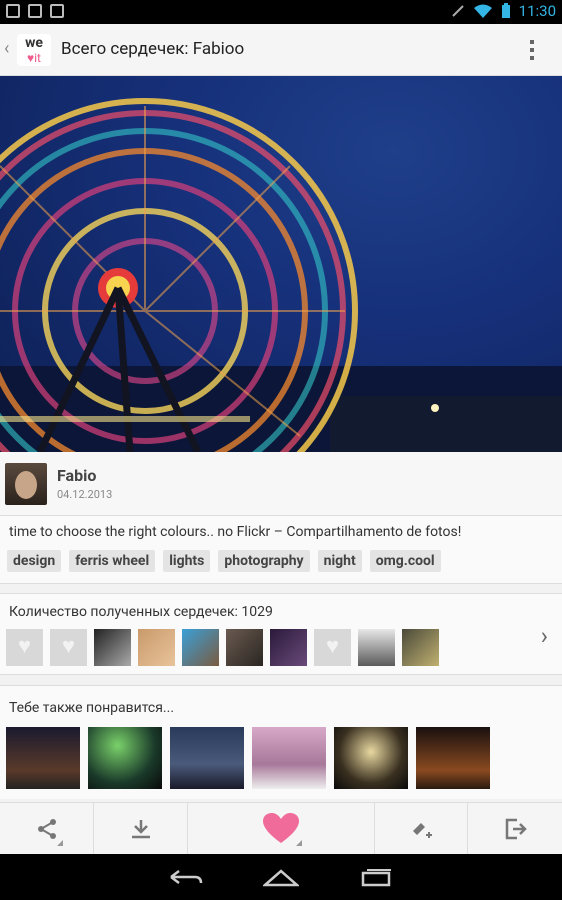 Image resolution: width=562 pixels, height=900 pixels. I want to click on also-like-list, so click(248, 758).